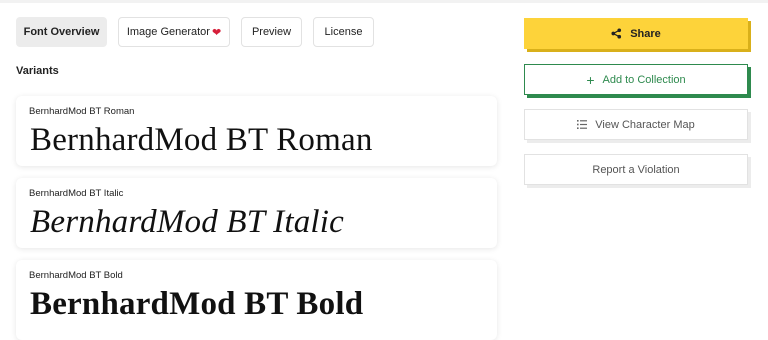 The width and height of the screenshot is (768, 340). I want to click on tab-preview: Preview, so click(271, 32).